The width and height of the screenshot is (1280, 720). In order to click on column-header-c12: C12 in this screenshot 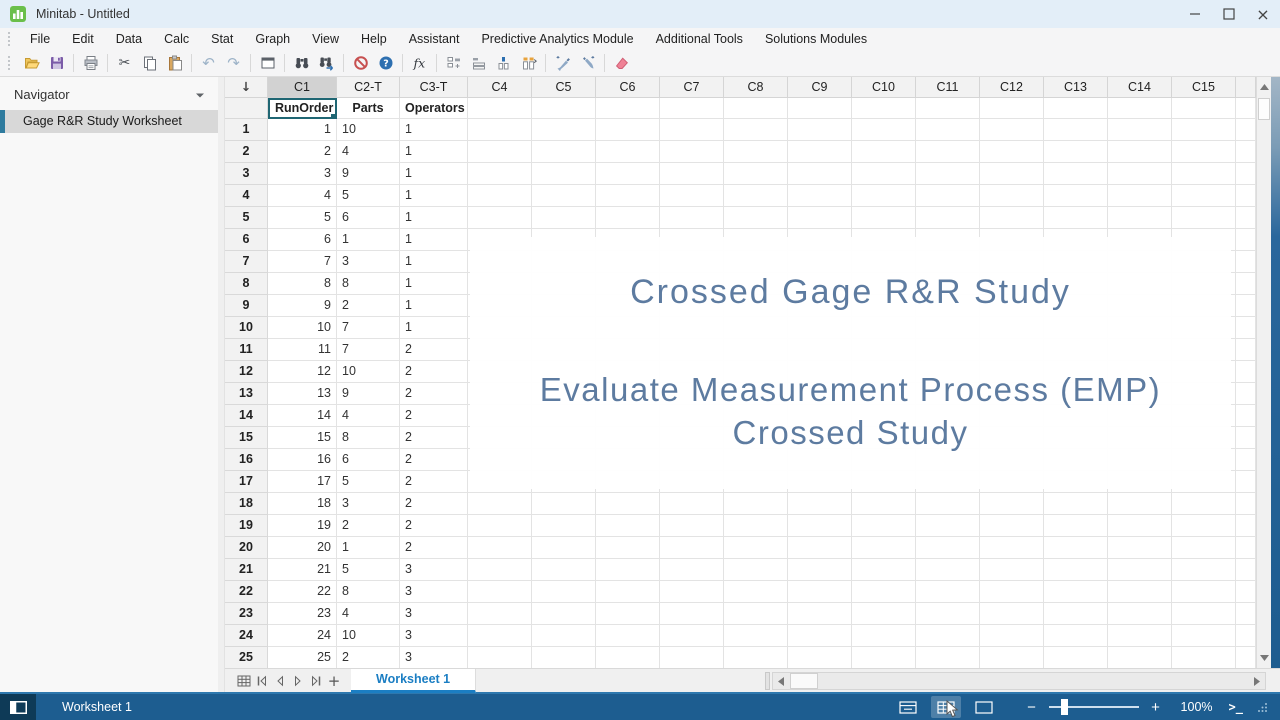, I will do `click(1012, 87)`.